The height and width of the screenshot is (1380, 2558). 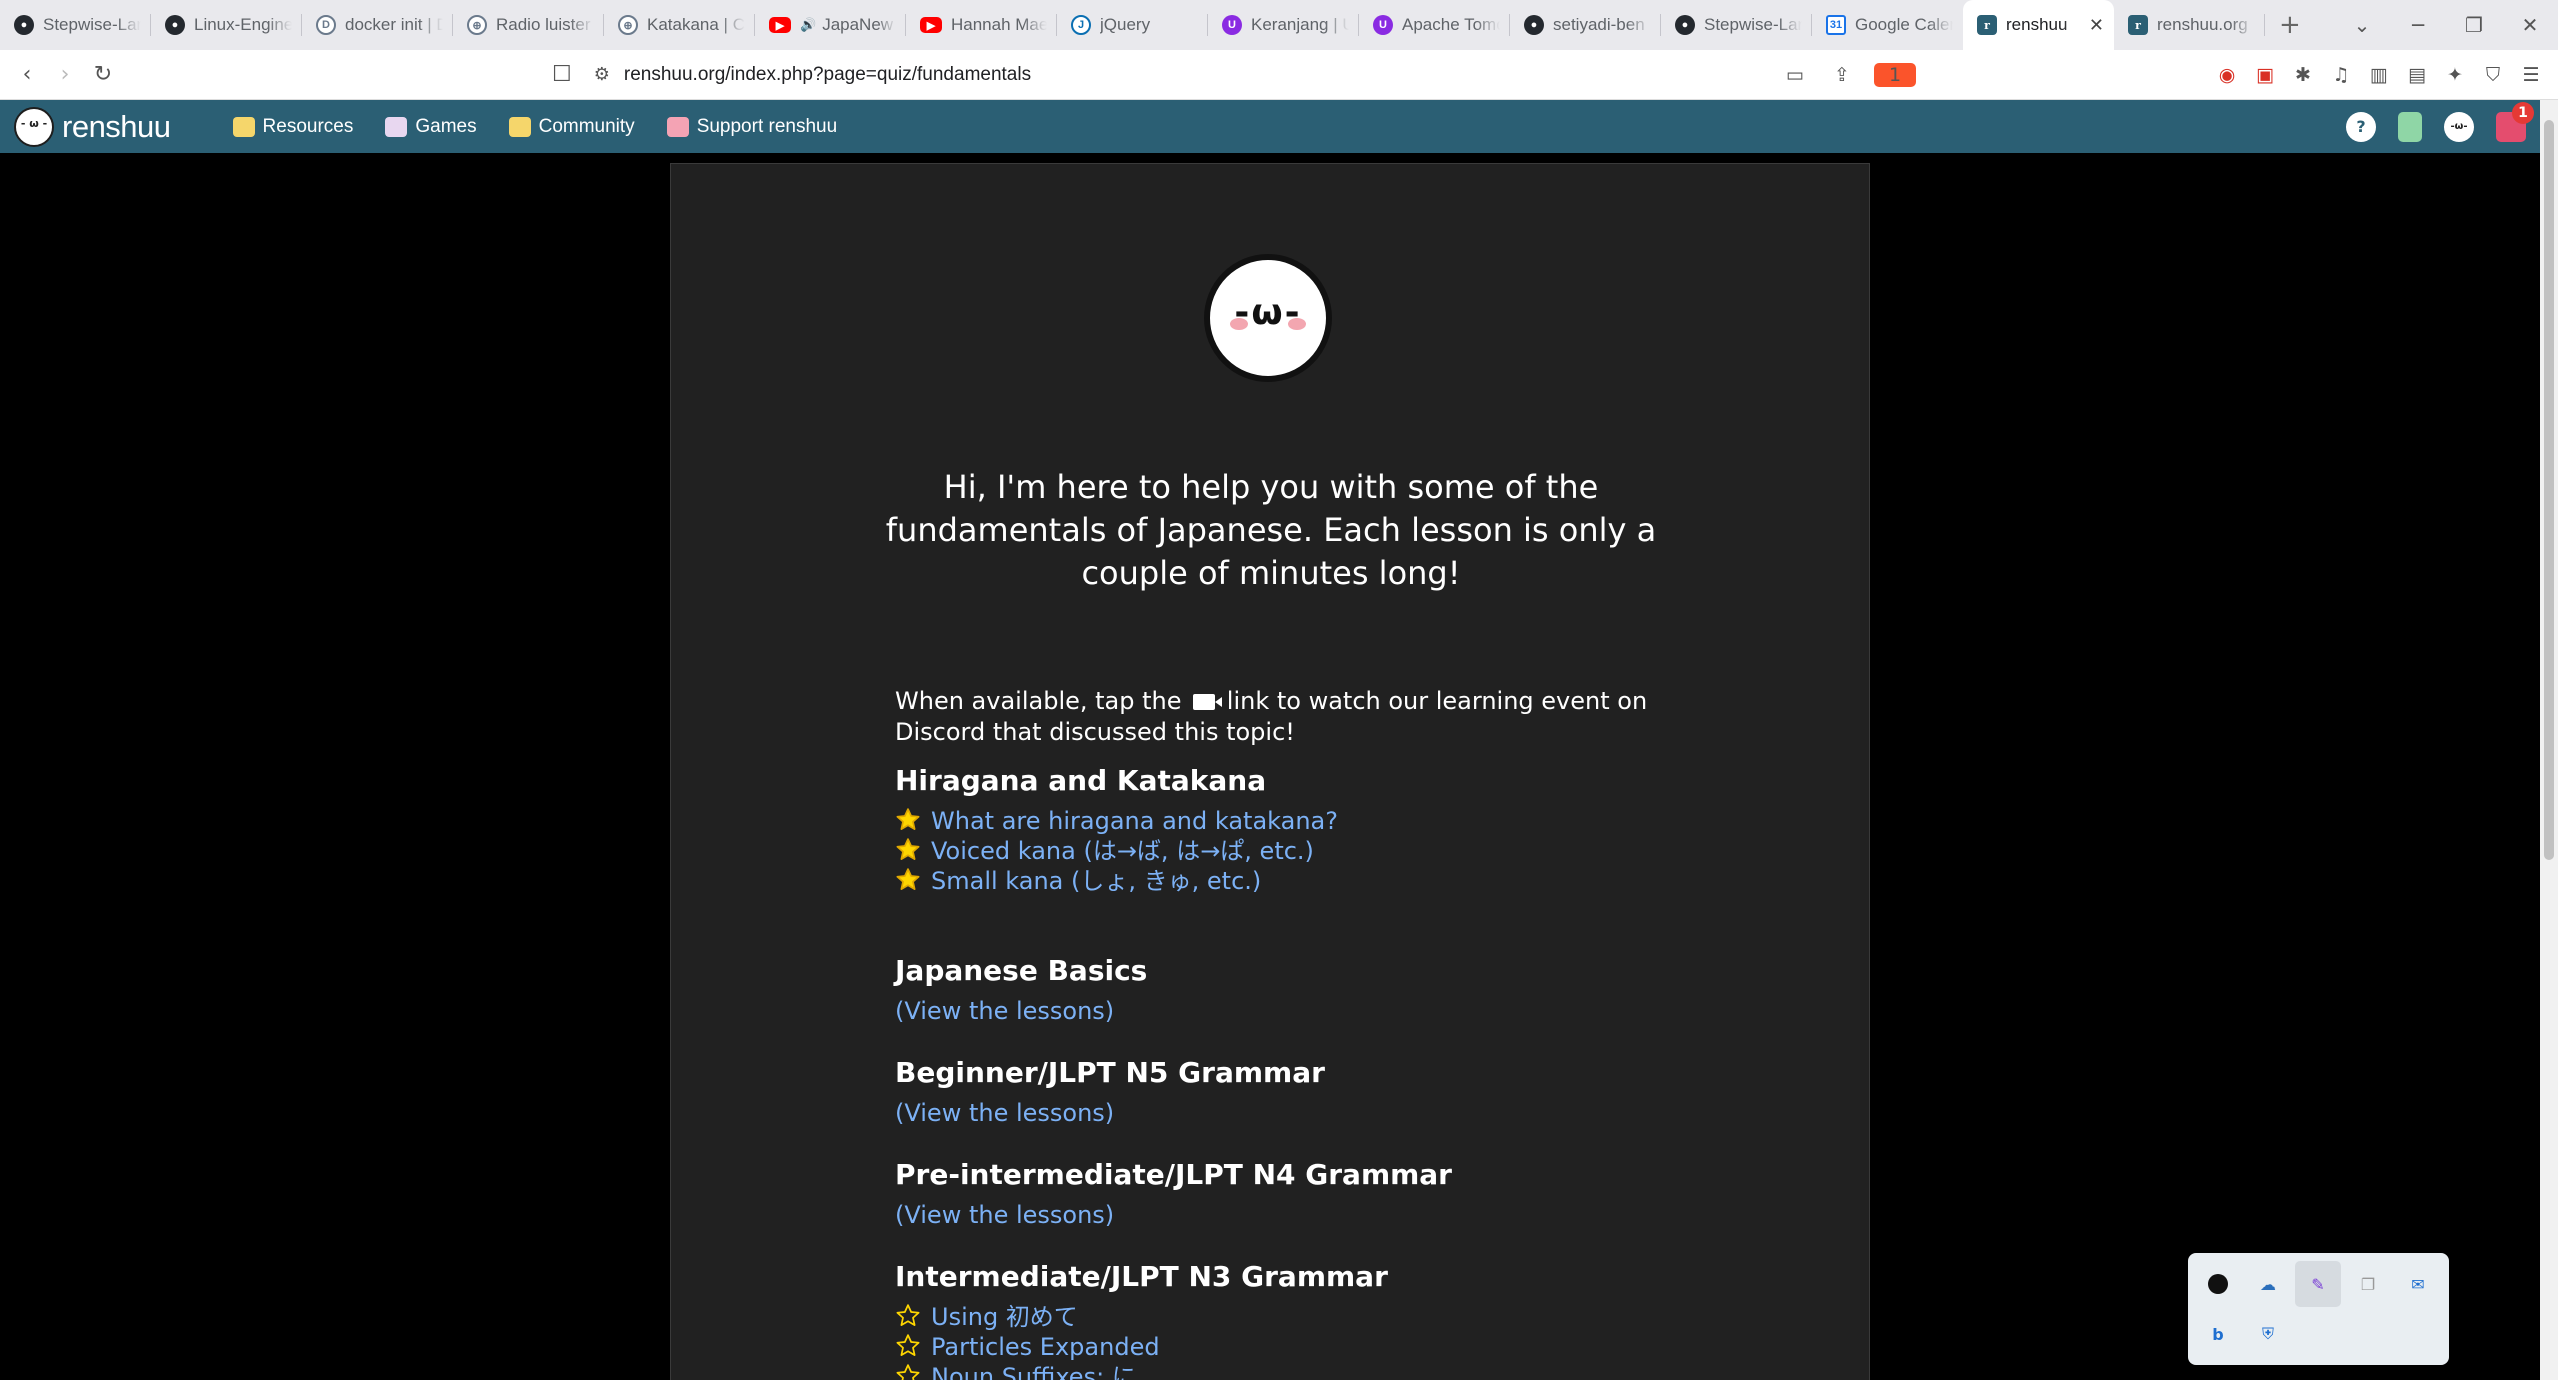 What do you see at coordinates (2417, 75) in the screenshot?
I see `wallet-icon: ▤` at bounding box center [2417, 75].